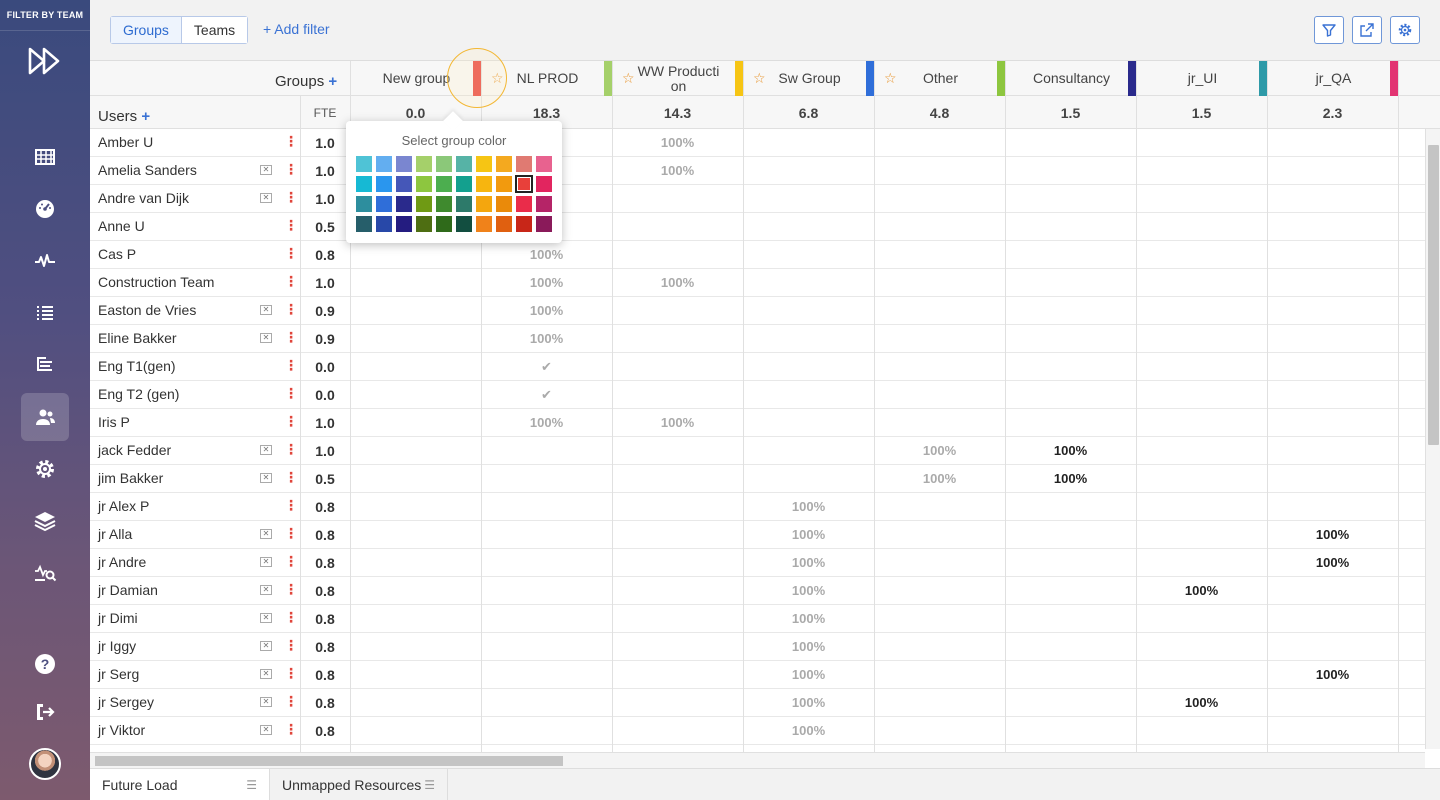  Describe the element at coordinates (122, 562) in the screenshot. I see `user-name: jr Andre` at that location.